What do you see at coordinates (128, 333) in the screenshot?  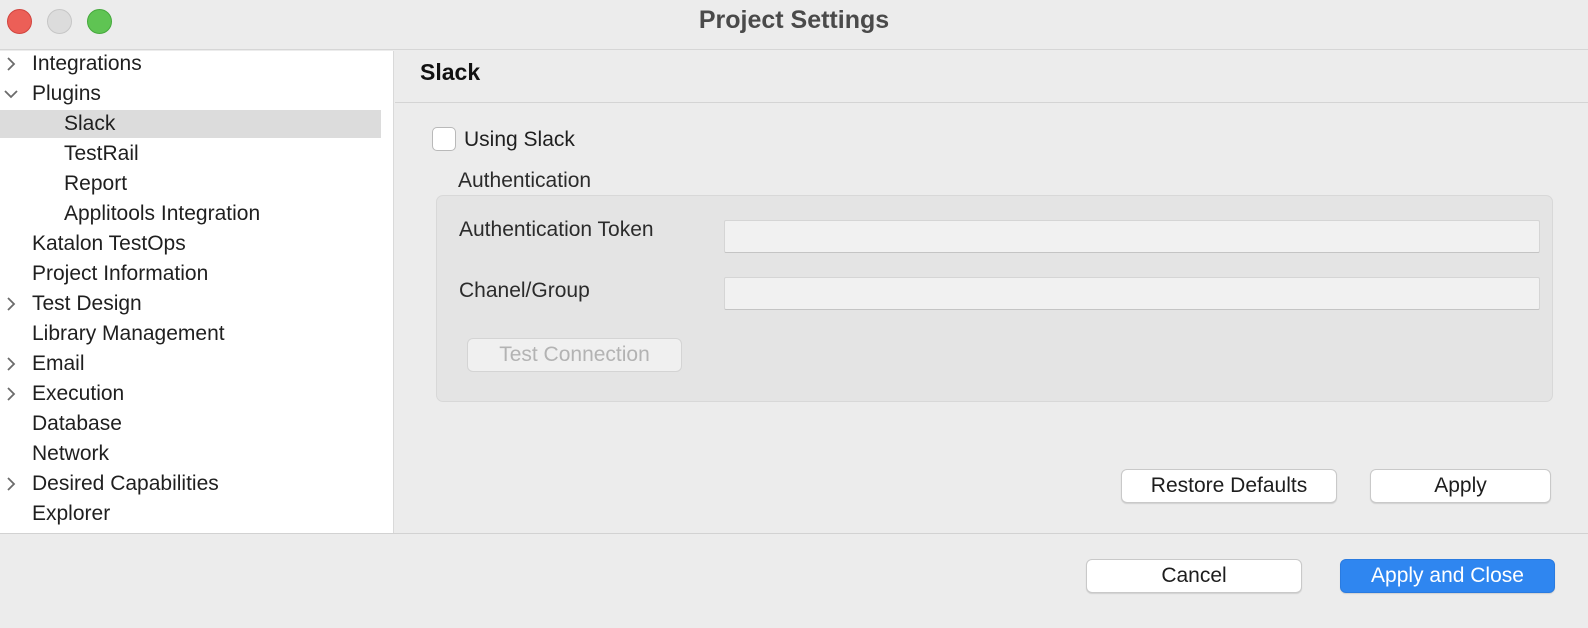 I see `tree-item-label: Library Management` at bounding box center [128, 333].